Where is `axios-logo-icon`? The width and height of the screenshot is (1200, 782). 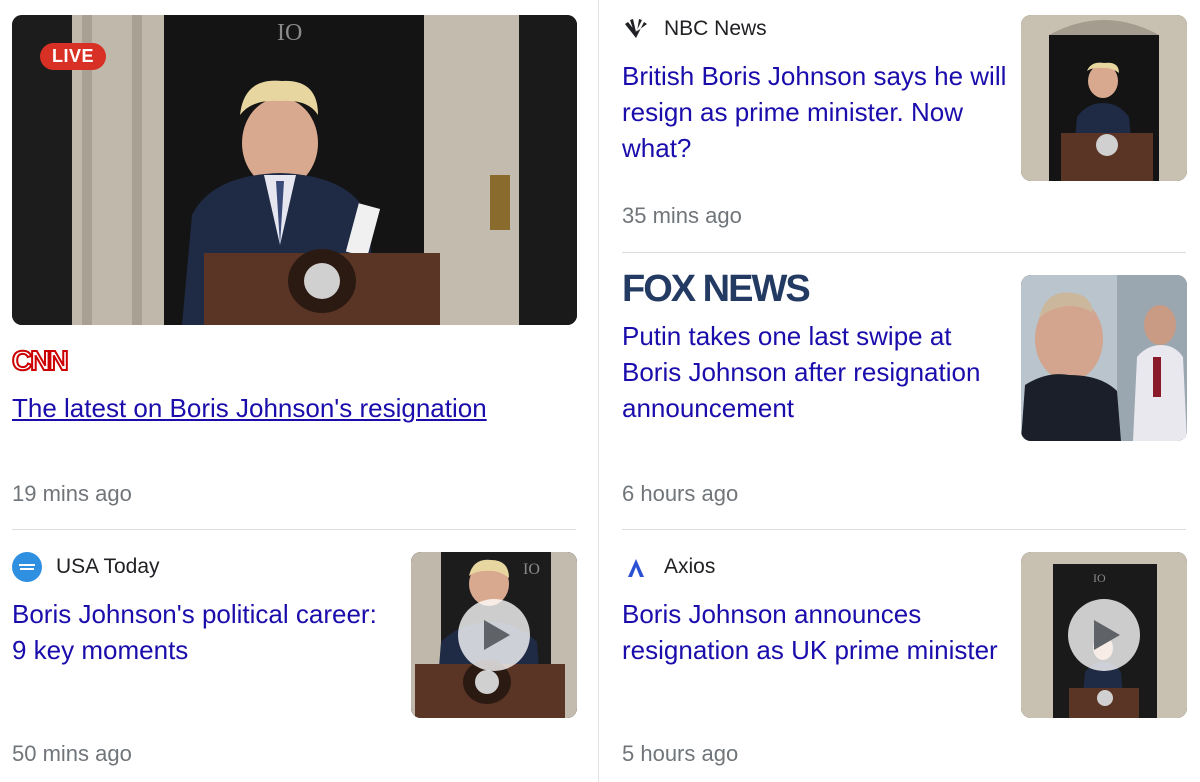 axios-logo-icon is located at coordinates (636, 568).